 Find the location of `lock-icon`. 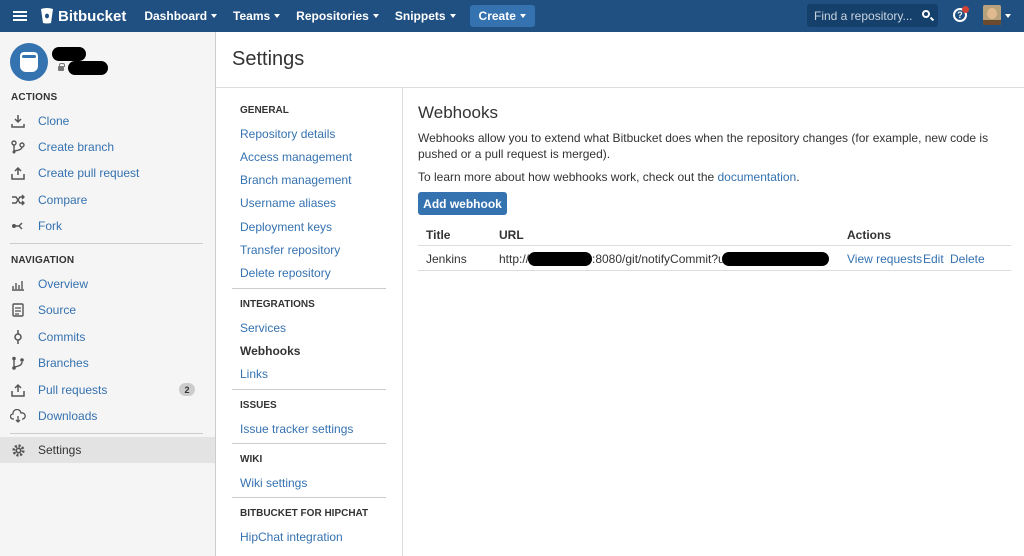

lock-icon is located at coordinates (61, 67).